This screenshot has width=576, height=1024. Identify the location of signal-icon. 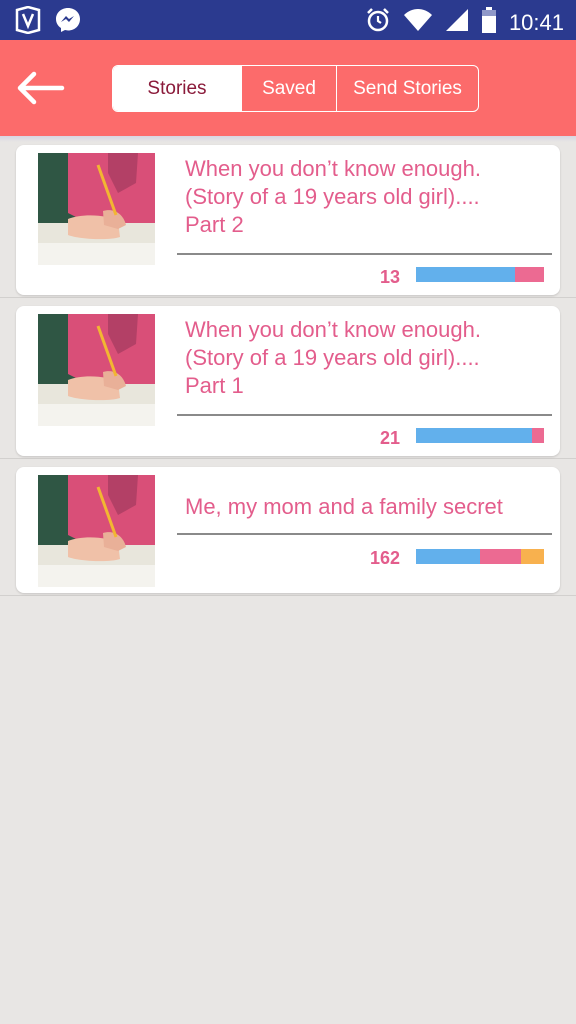
(457, 22).